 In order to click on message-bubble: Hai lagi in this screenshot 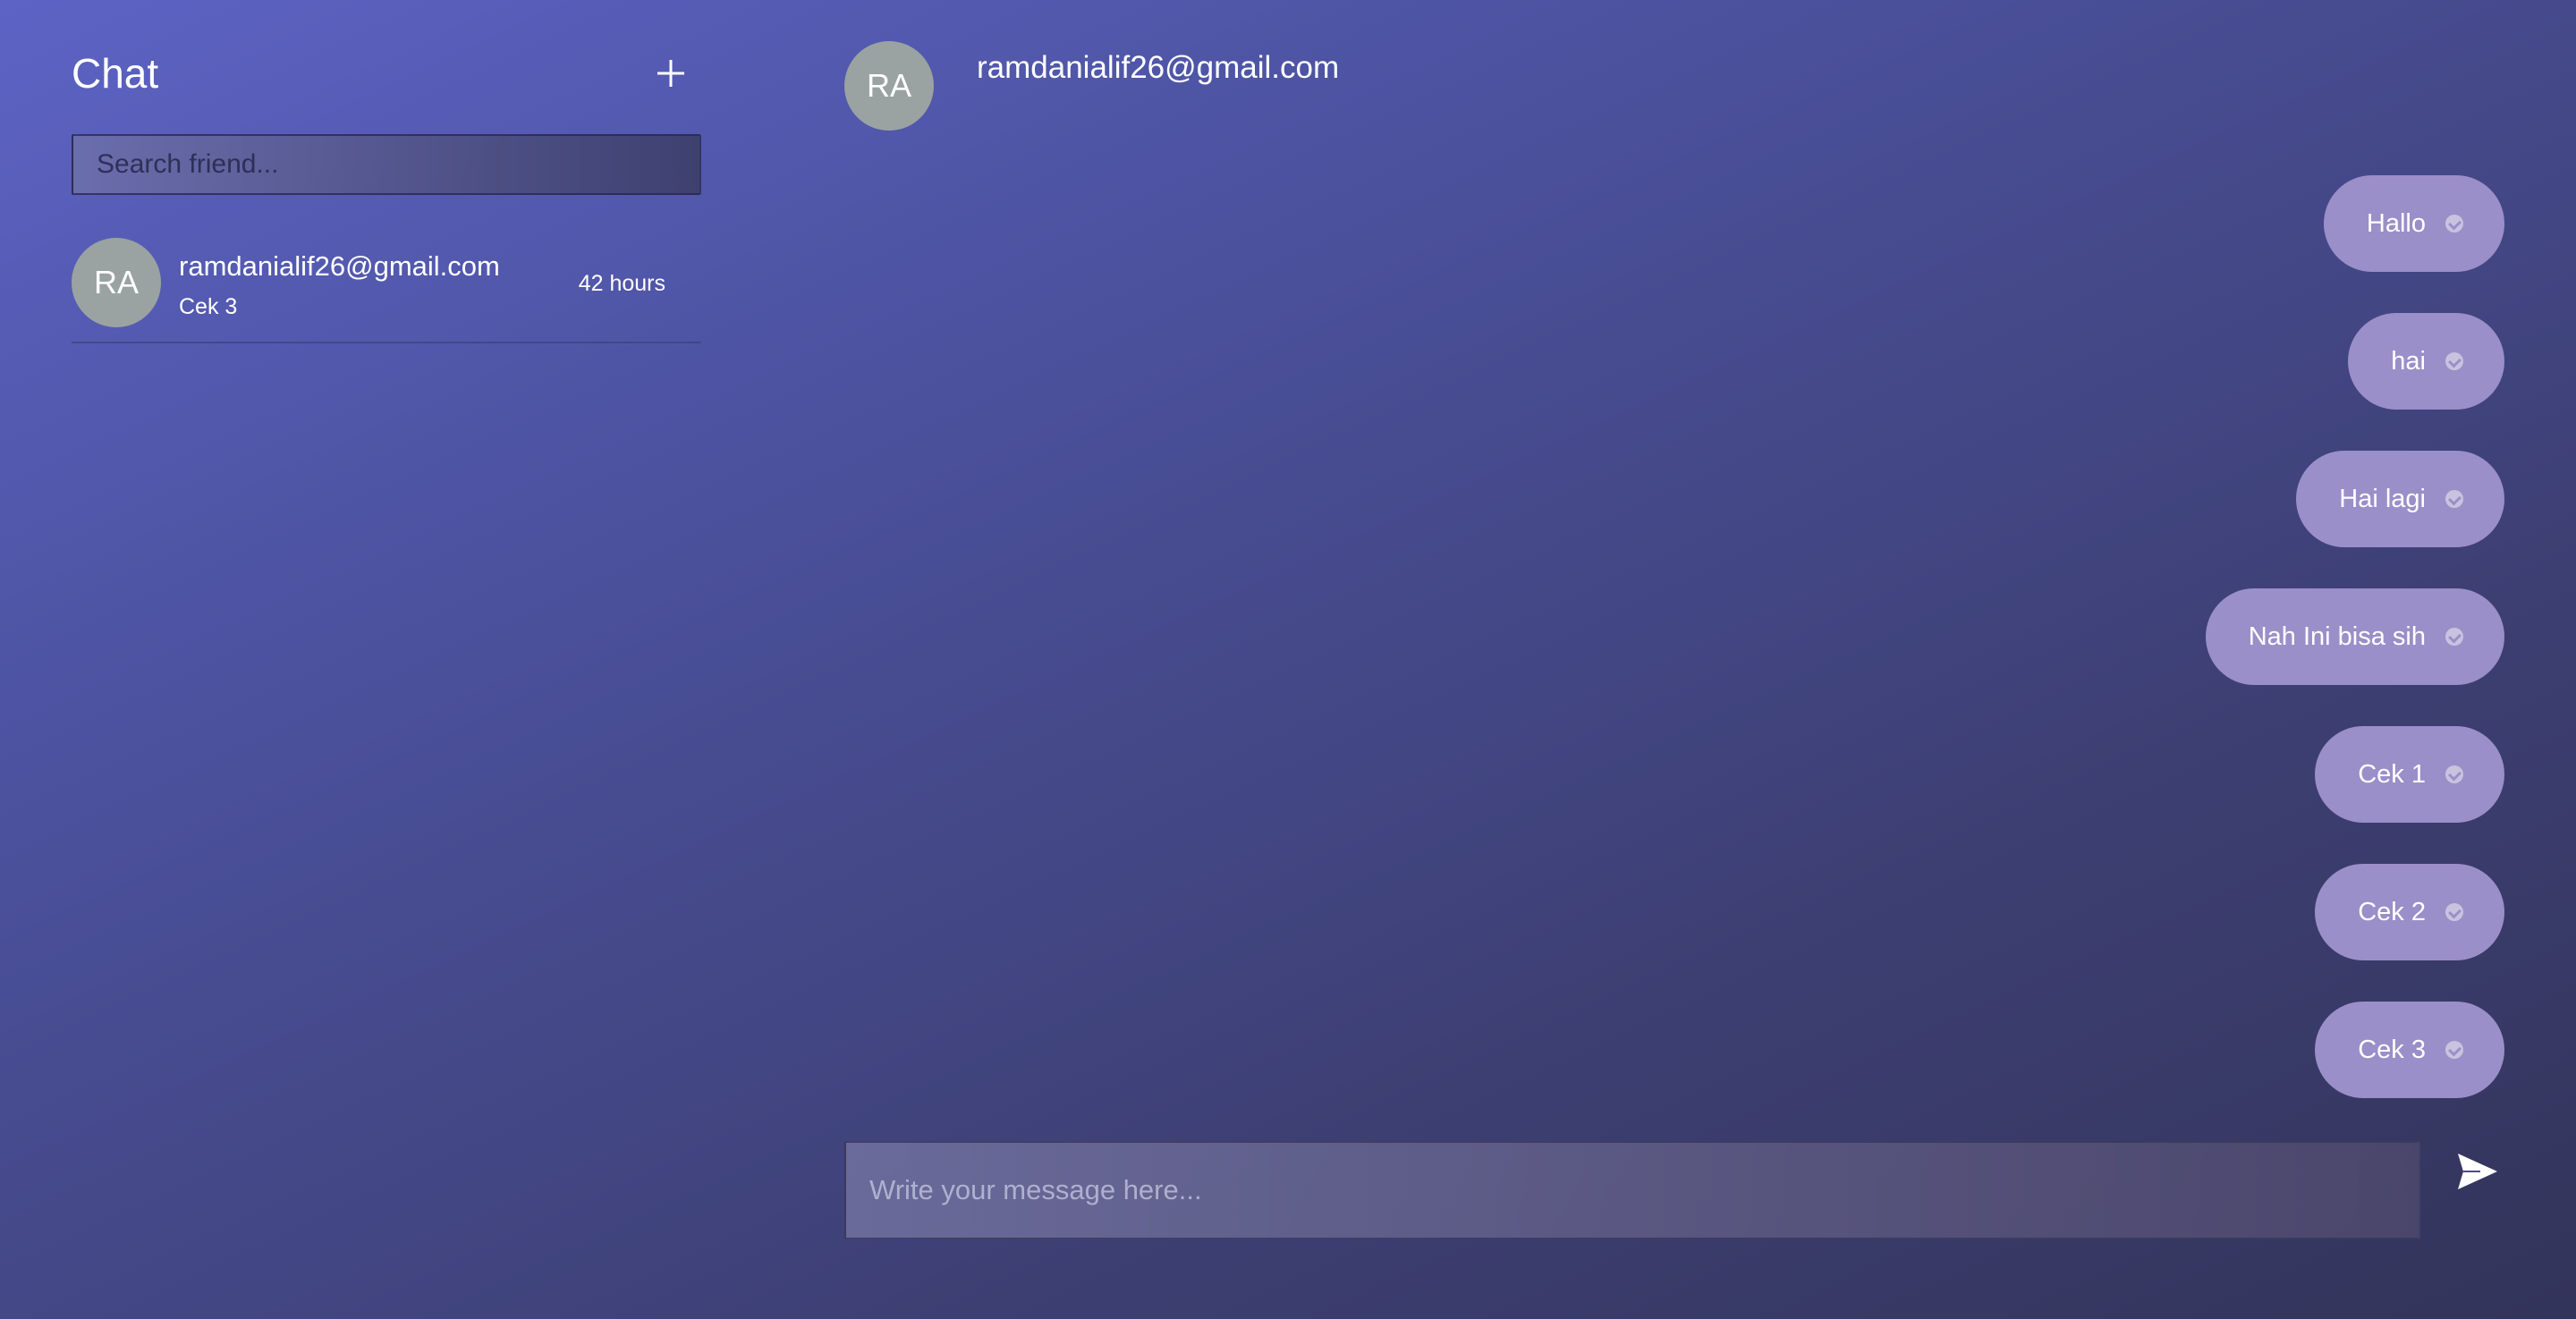, I will do `click(2400, 499)`.